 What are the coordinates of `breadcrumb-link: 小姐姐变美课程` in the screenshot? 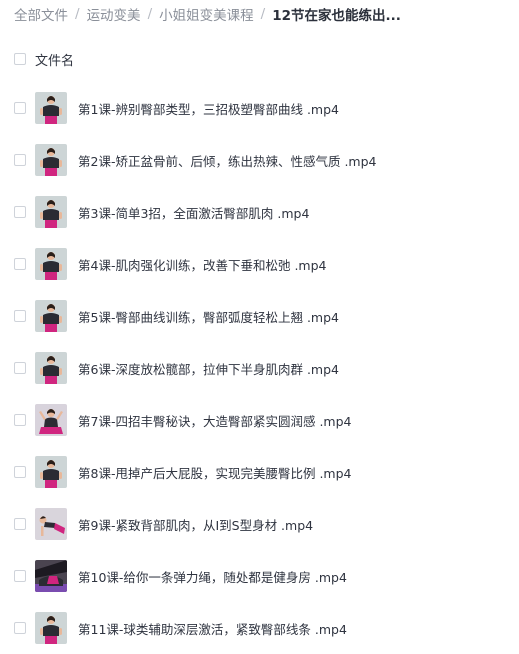 It's located at (206, 14).